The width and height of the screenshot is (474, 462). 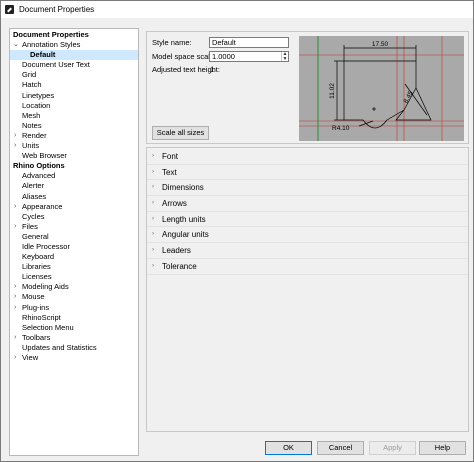 What do you see at coordinates (74, 247) in the screenshot?
I see `tree-item: Idle Processor` at bounding box center [74, 247].